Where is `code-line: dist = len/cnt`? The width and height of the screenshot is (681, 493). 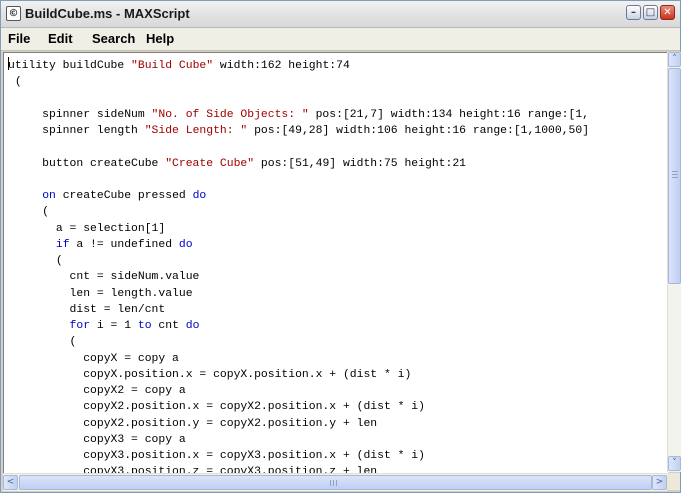
code-line: dist = len/cnt is located at coordinates (87, 309).